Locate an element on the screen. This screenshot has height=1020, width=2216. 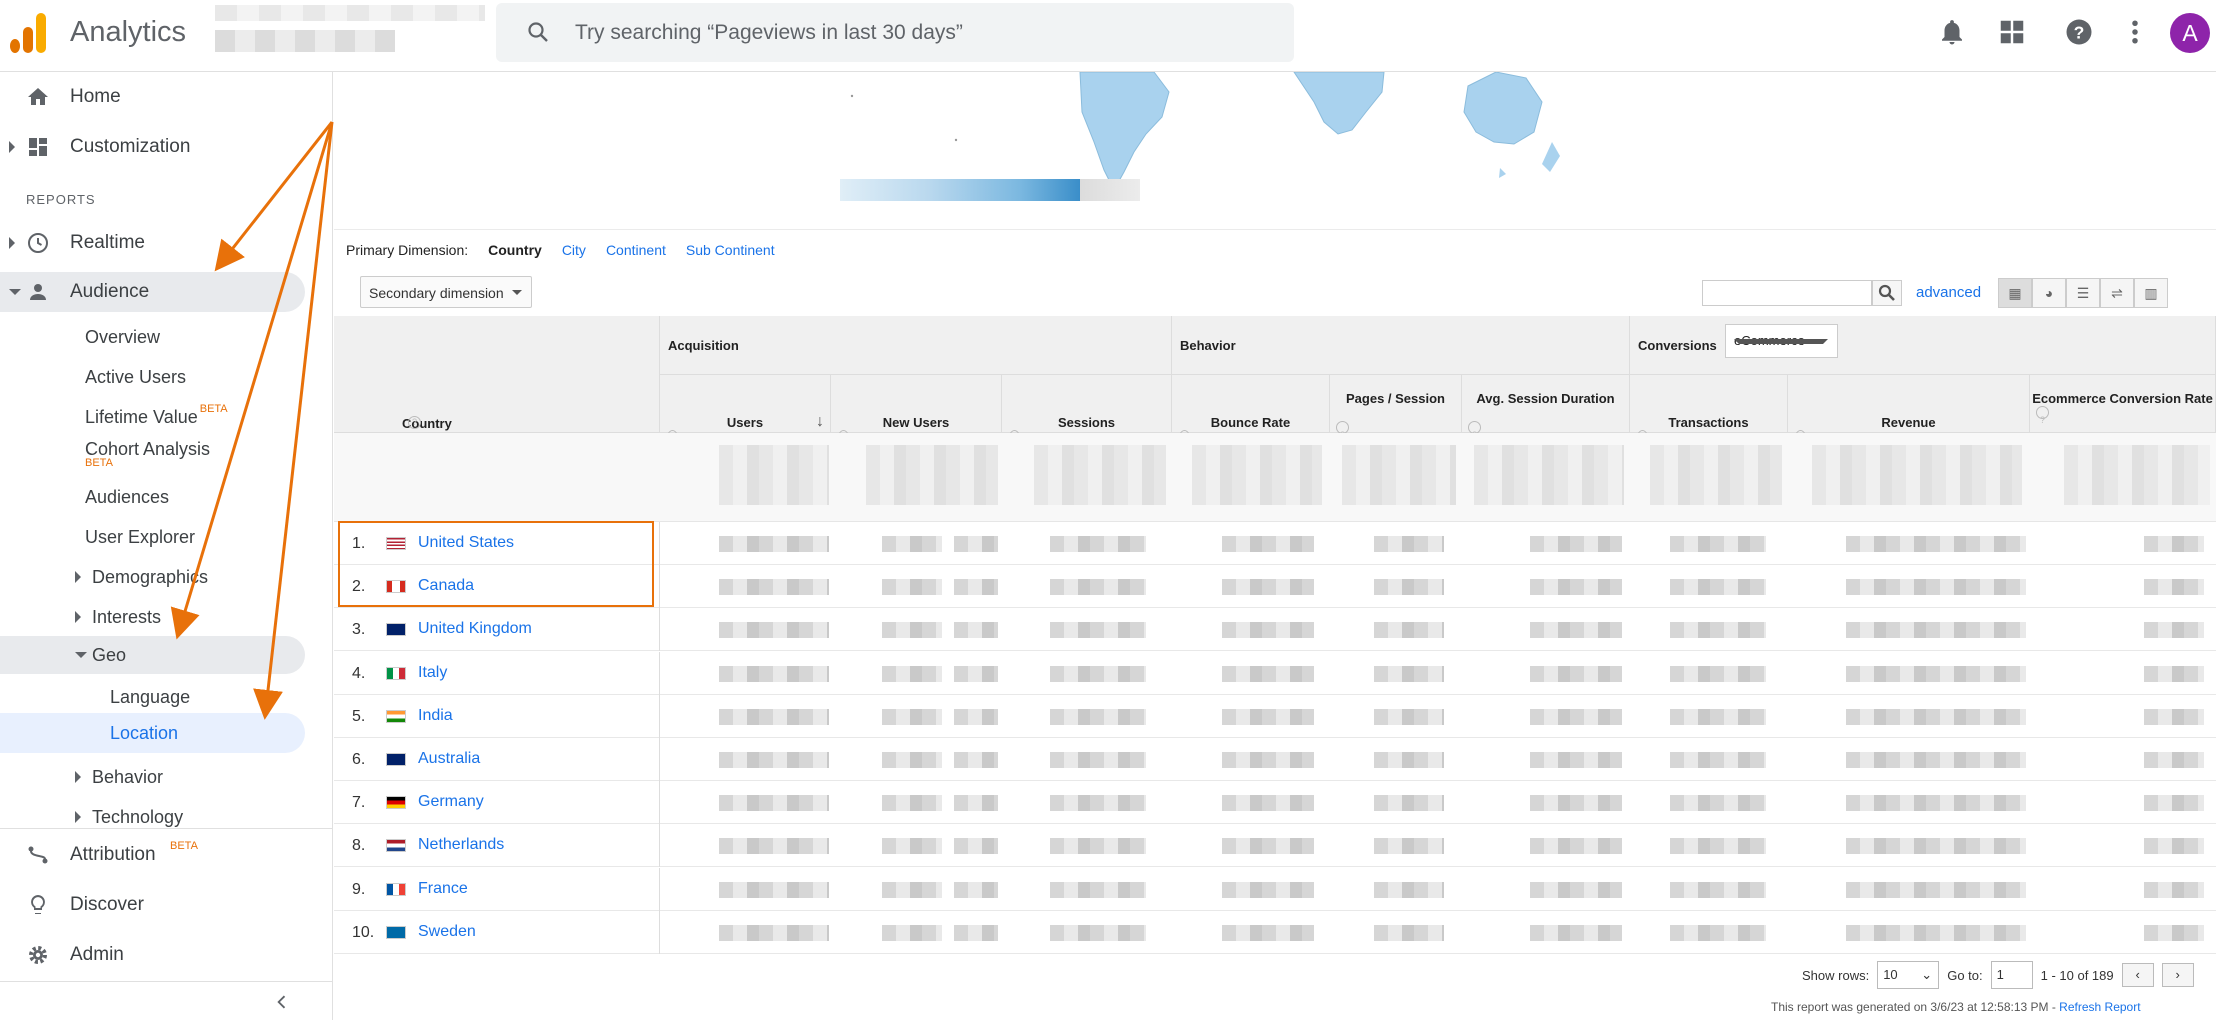
performance-view-icon: ☰ is located at coordinates (2083, 293).